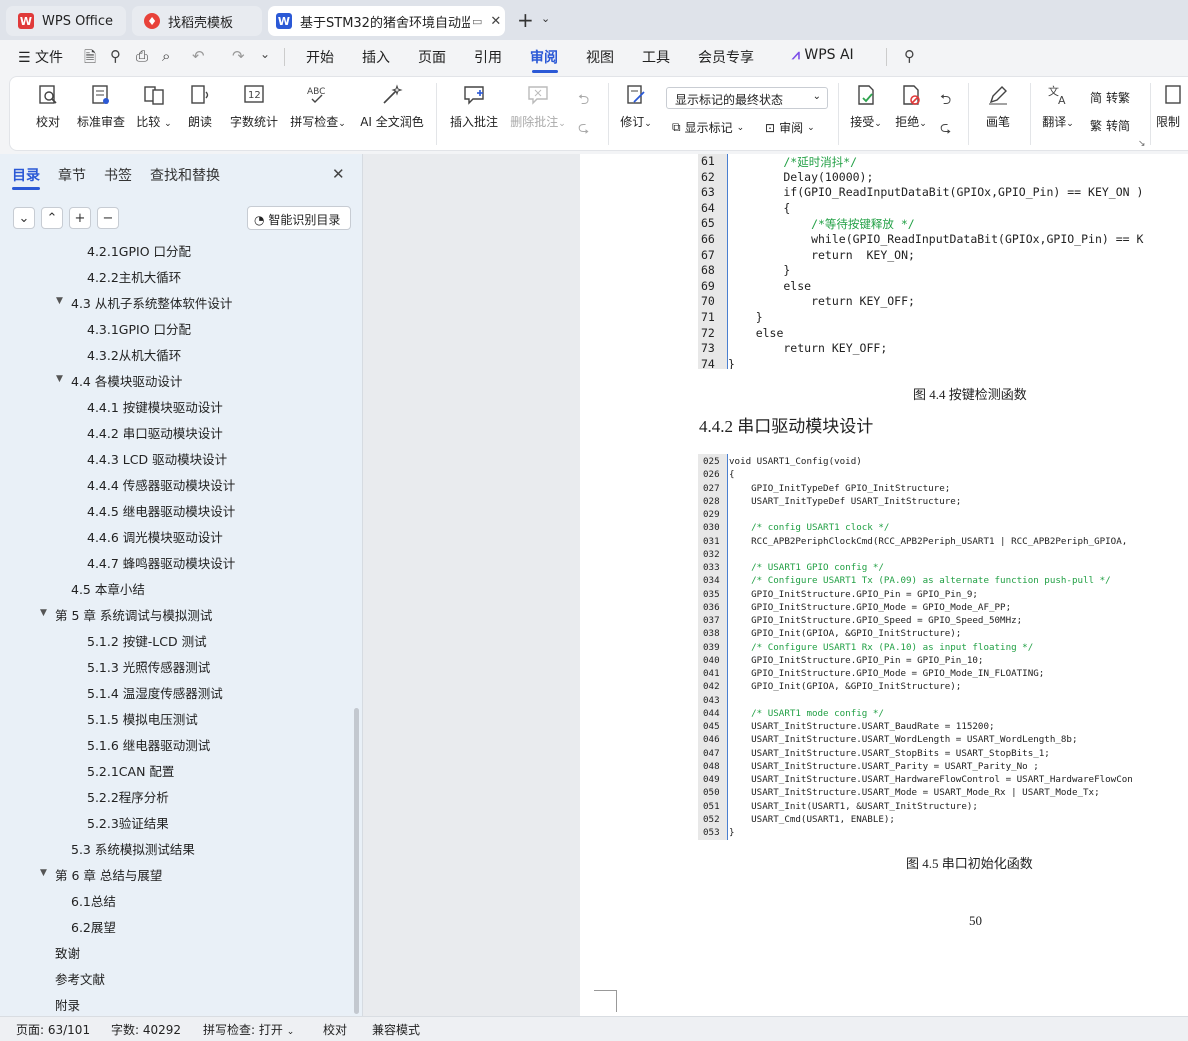 The height and width of the screenshot is (1041, 1188). Describe the element at coordinates (26, 175) in the screenshot. I see `tab-toc: 目录` at that location.